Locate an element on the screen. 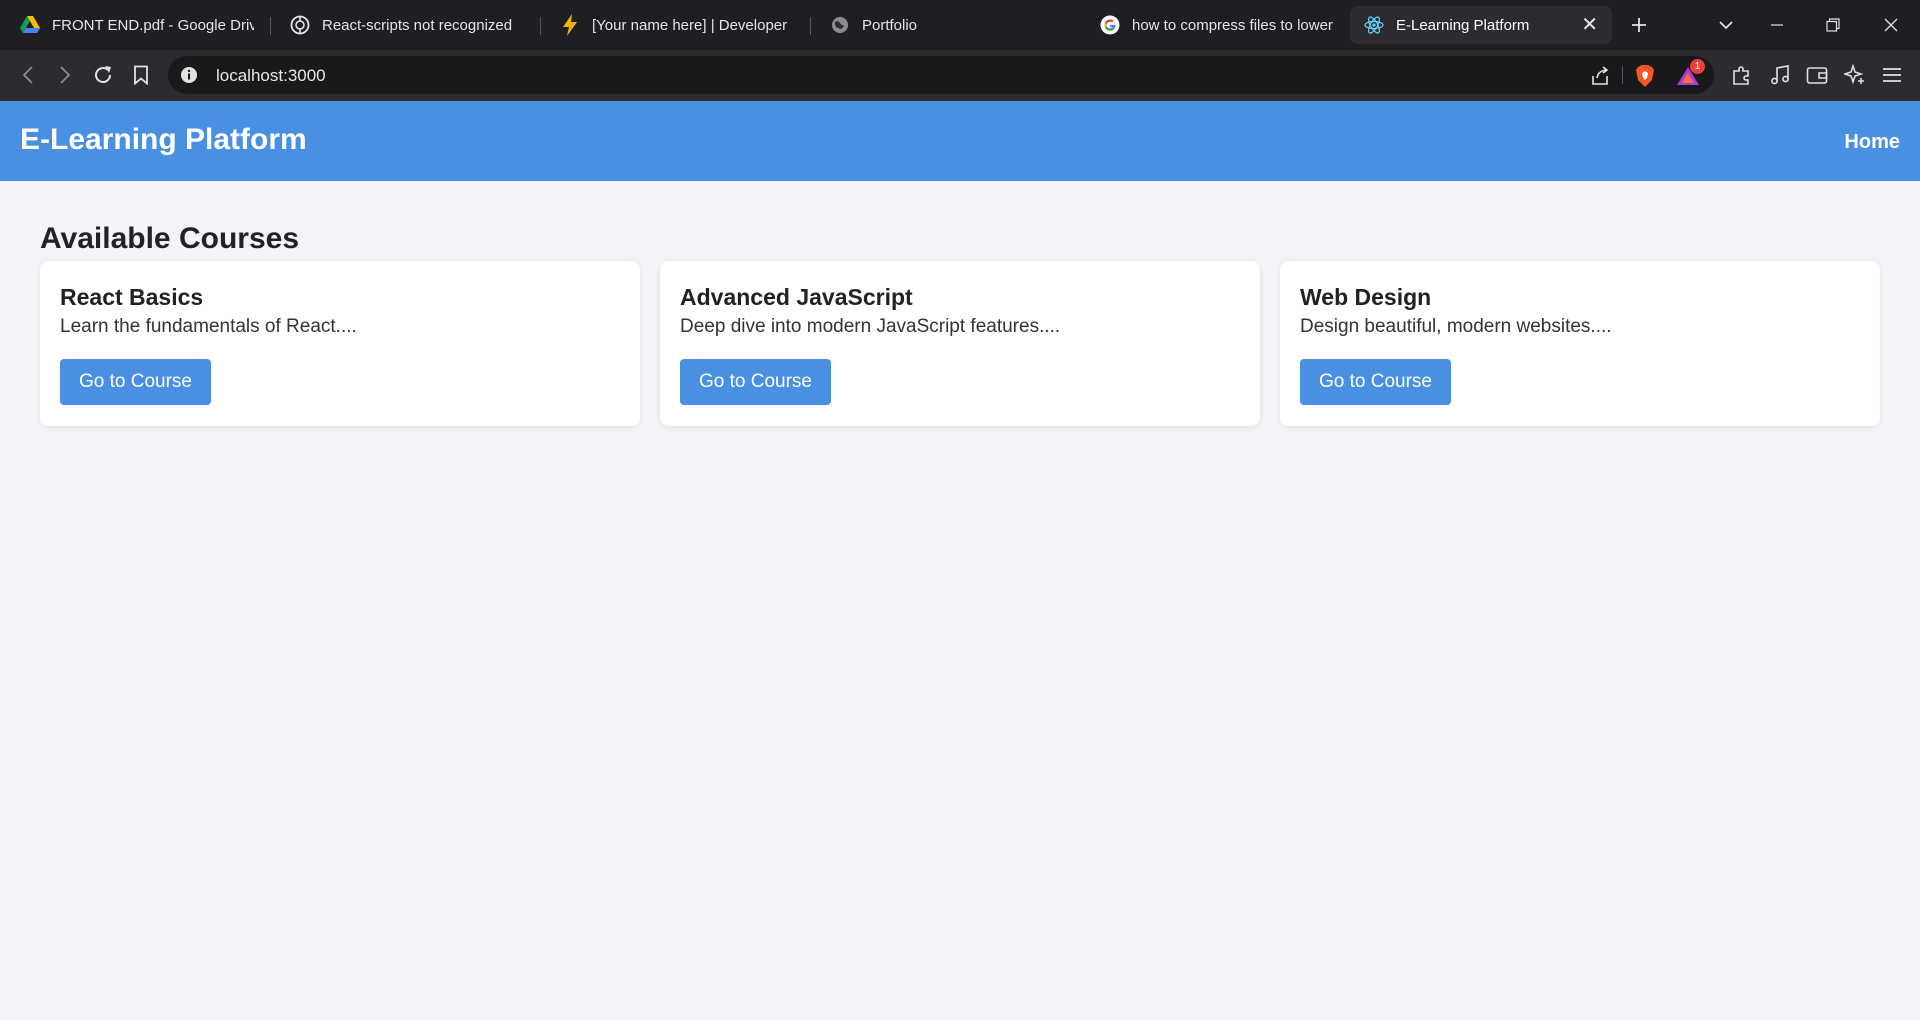  tab-search-button is located at coordinates (1726, 25).